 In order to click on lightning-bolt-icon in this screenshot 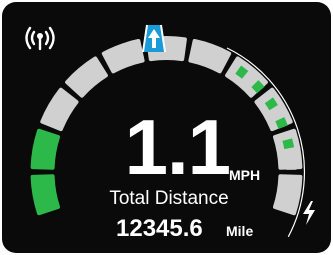, I will do `click(309, 213)`.